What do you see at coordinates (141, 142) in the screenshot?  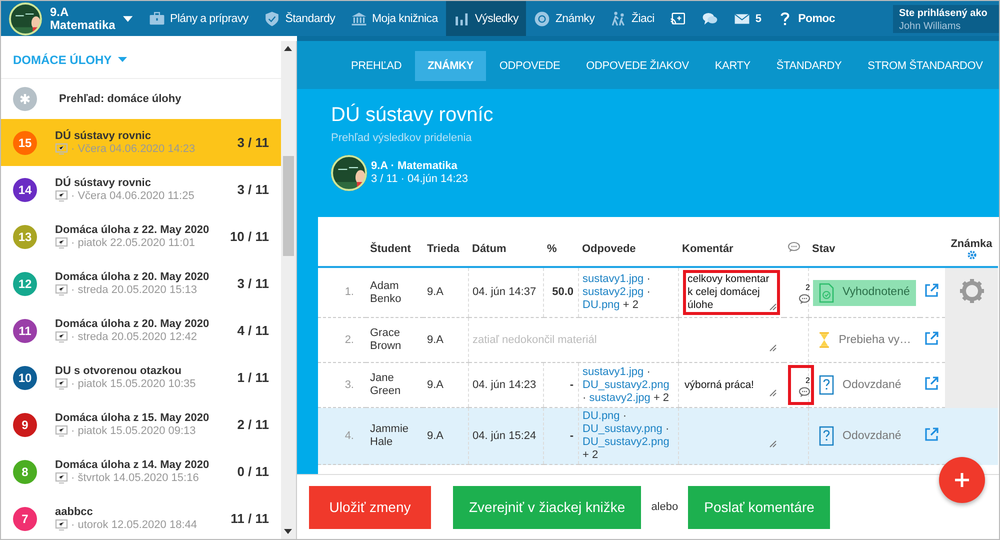 I see `assignment-item: 15 DÚ sústavy rovnic · Včera 04.06.2020 14:23 3 / 11` at bounding box center [141, 142].